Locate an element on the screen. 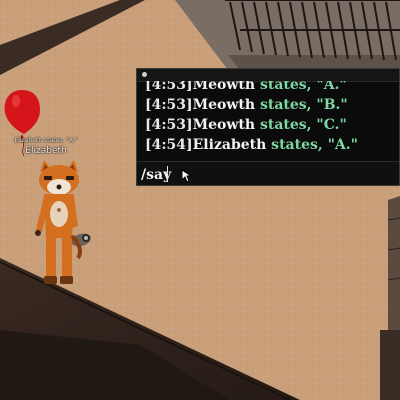 Image resolution: width=400 pixels, height=400 pixels. chat-line: [4:53]Meowth states, "C." is located at coordinates (269, 125).